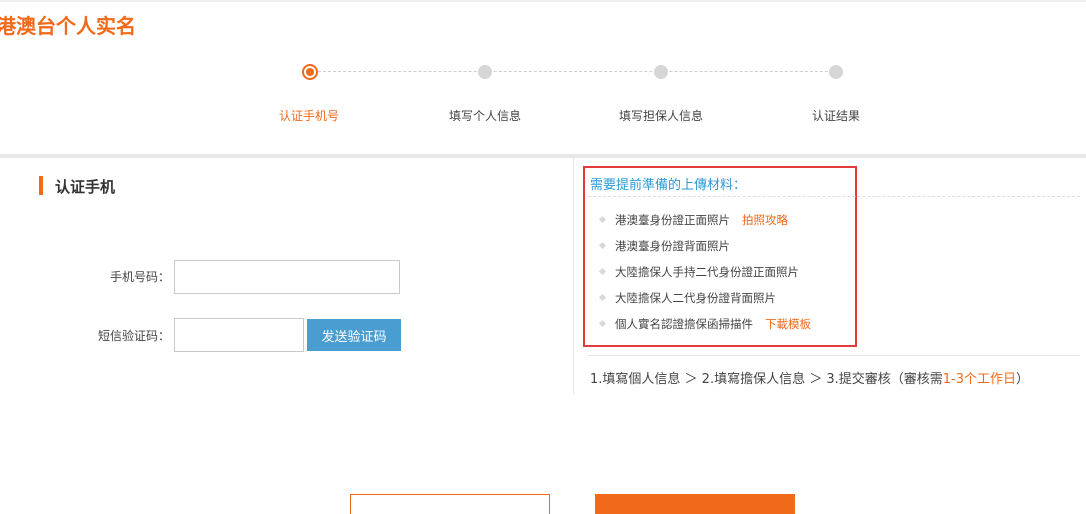 This screenshot has width=1086, height=514. What do you see at coordinates (979, 379) in the screenshot?
I see `review-duration: 1-3个工作日` at bounding box center [979, 379].